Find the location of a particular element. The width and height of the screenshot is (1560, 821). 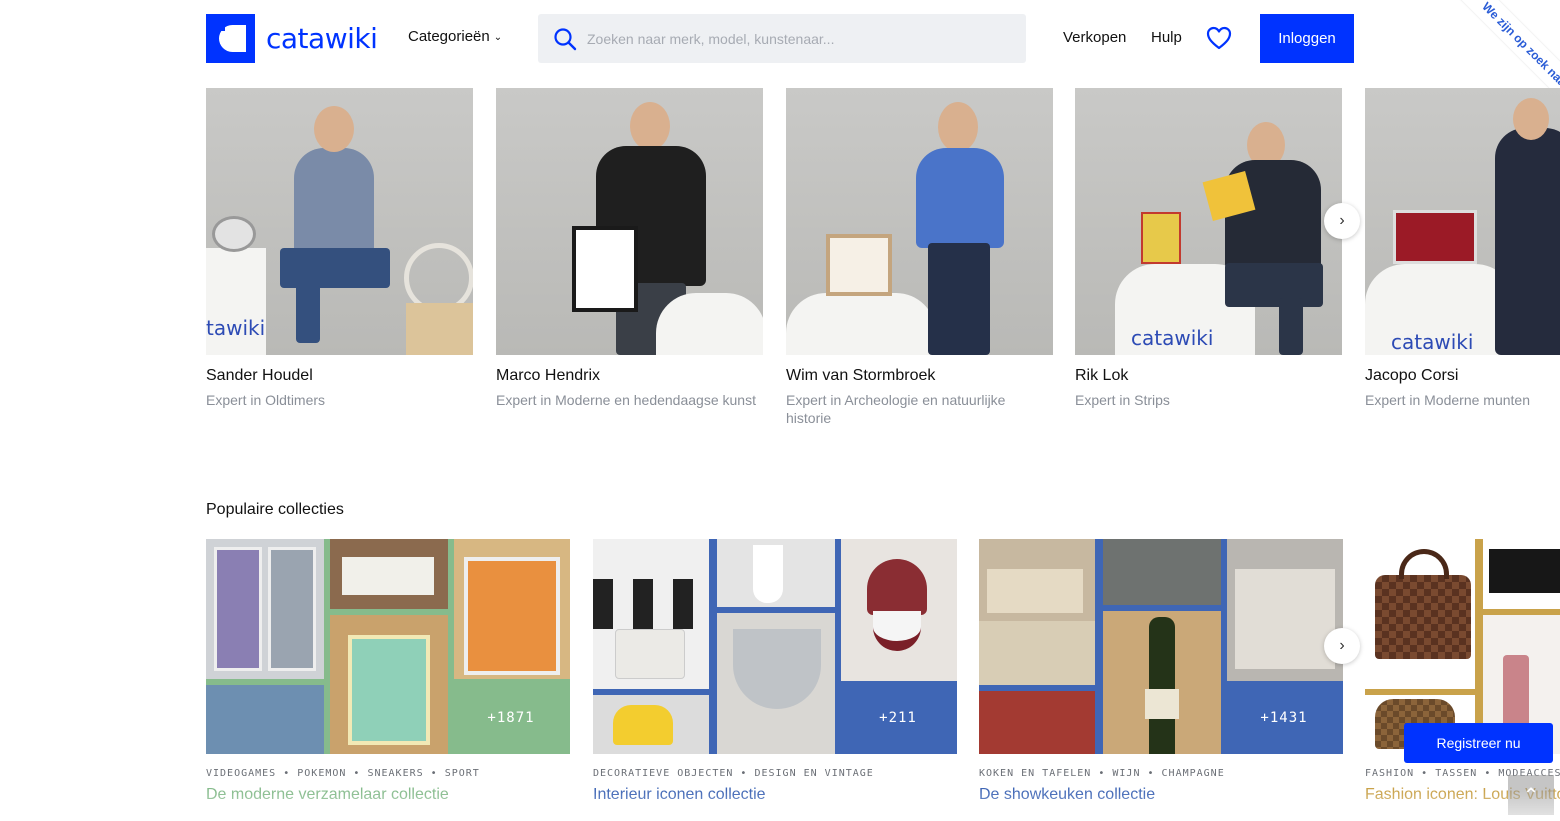

collection-image is located at coordinates (1462, 646).